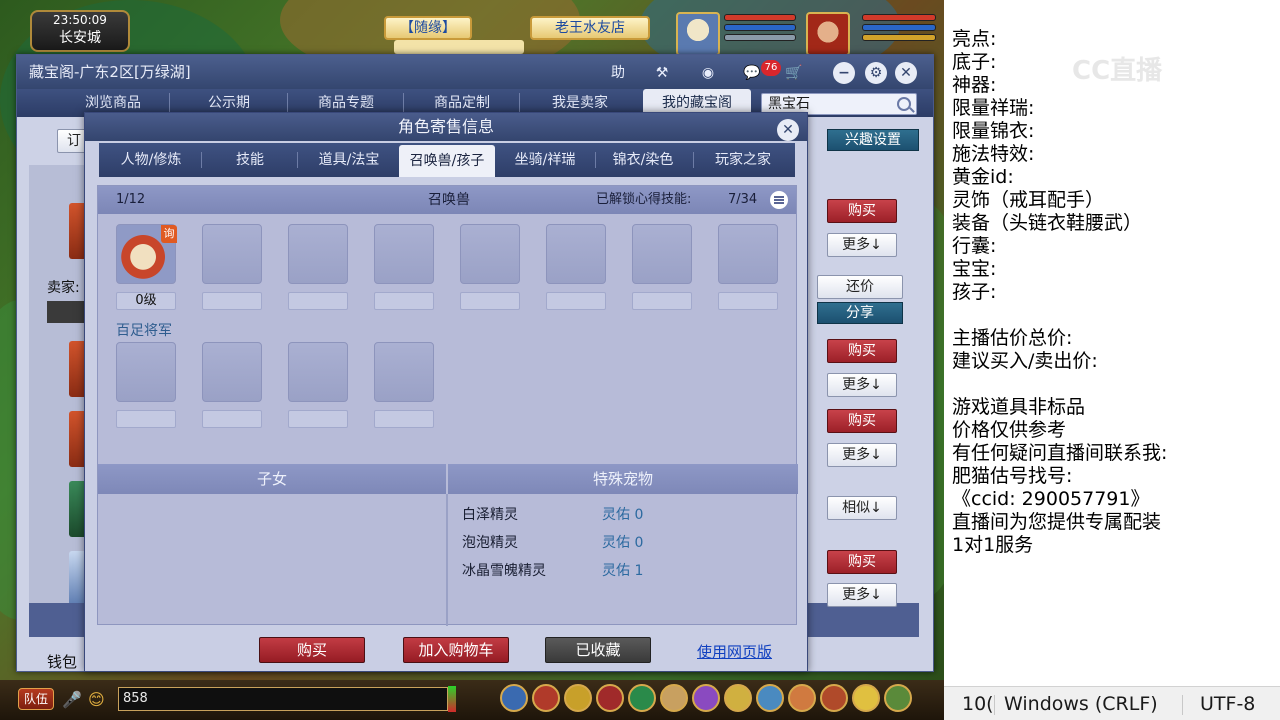  I want to click on tab-home: 玩家之家, so click(743, 160).